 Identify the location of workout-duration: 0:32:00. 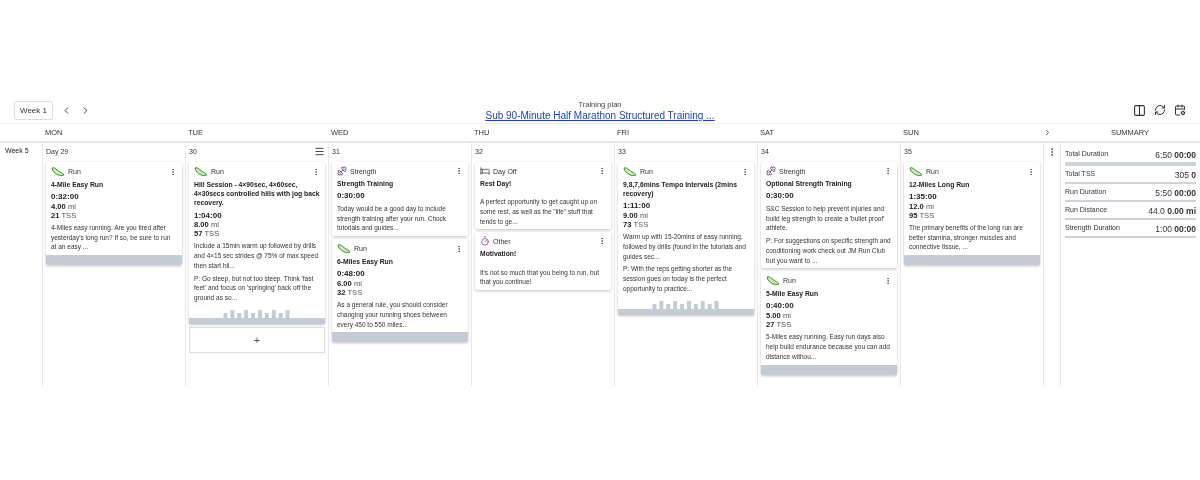
(65, 197).